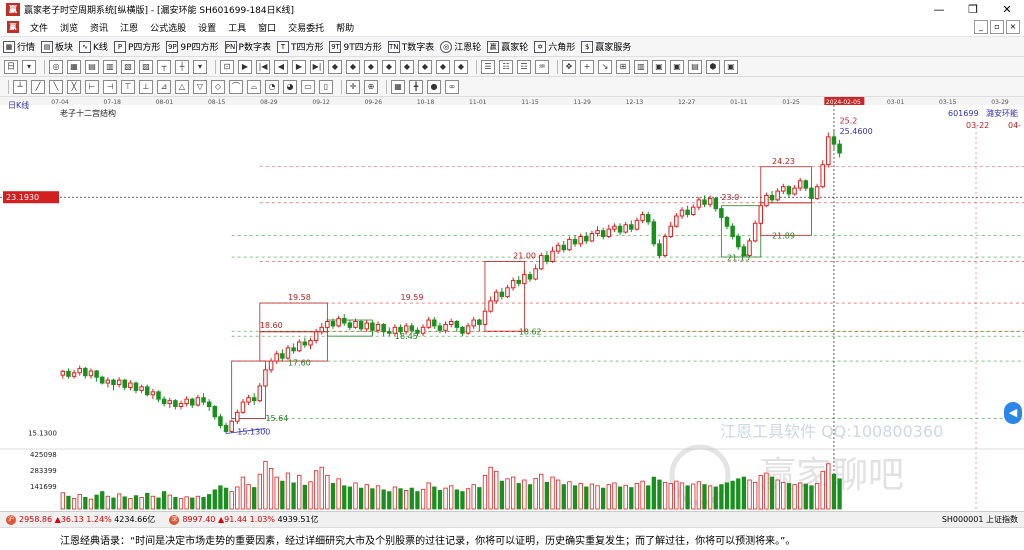  Describe the element at coordinates (248, 46) in the screenshot. I see `toolbar-item-5: PN P数字表` at that location.